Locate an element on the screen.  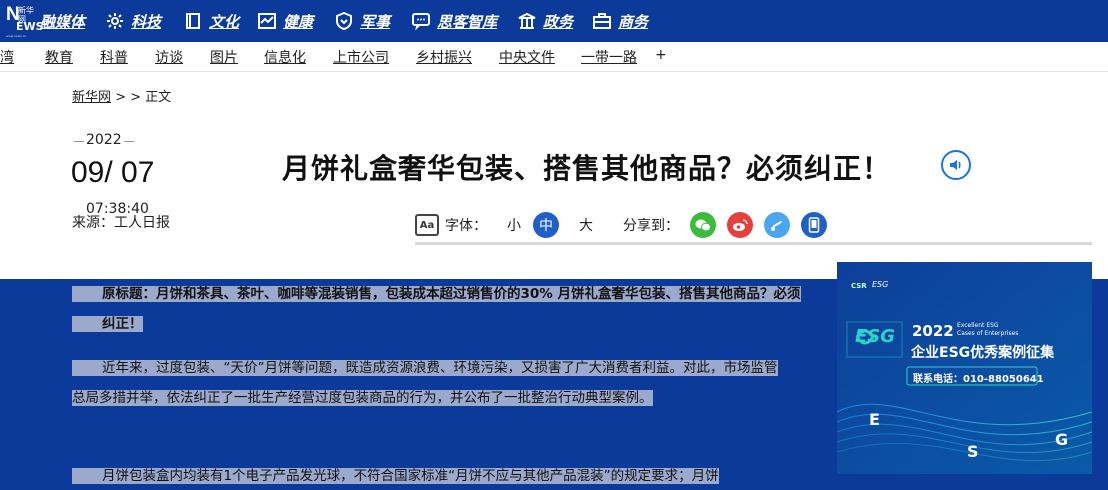
subnav-item: 上市公司 is located at coordinates (361, 57).